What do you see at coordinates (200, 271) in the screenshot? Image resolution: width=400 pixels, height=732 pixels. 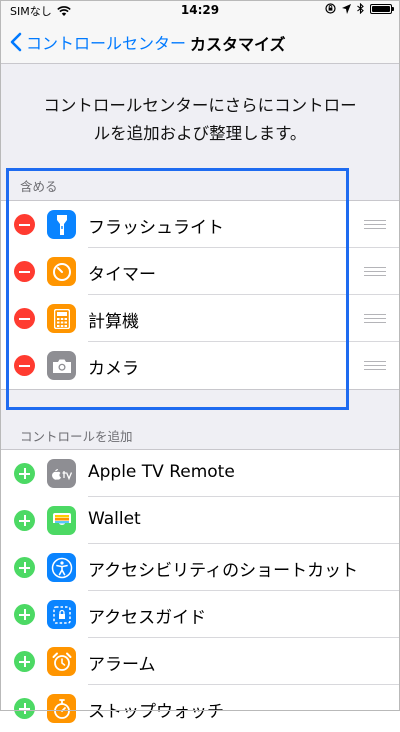 I see `list-item: タイマー` at bounding box center [200, 271].